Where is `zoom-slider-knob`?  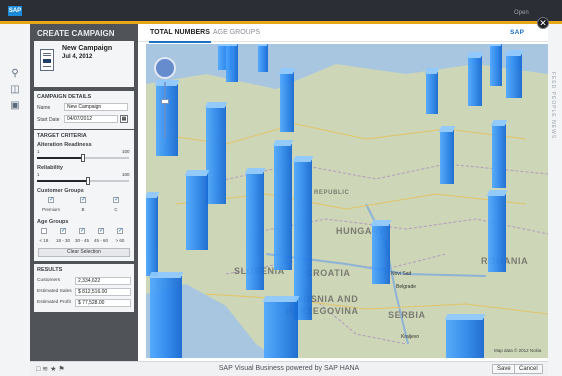 zoom-slider-knob is located at coordinates (165, 101).